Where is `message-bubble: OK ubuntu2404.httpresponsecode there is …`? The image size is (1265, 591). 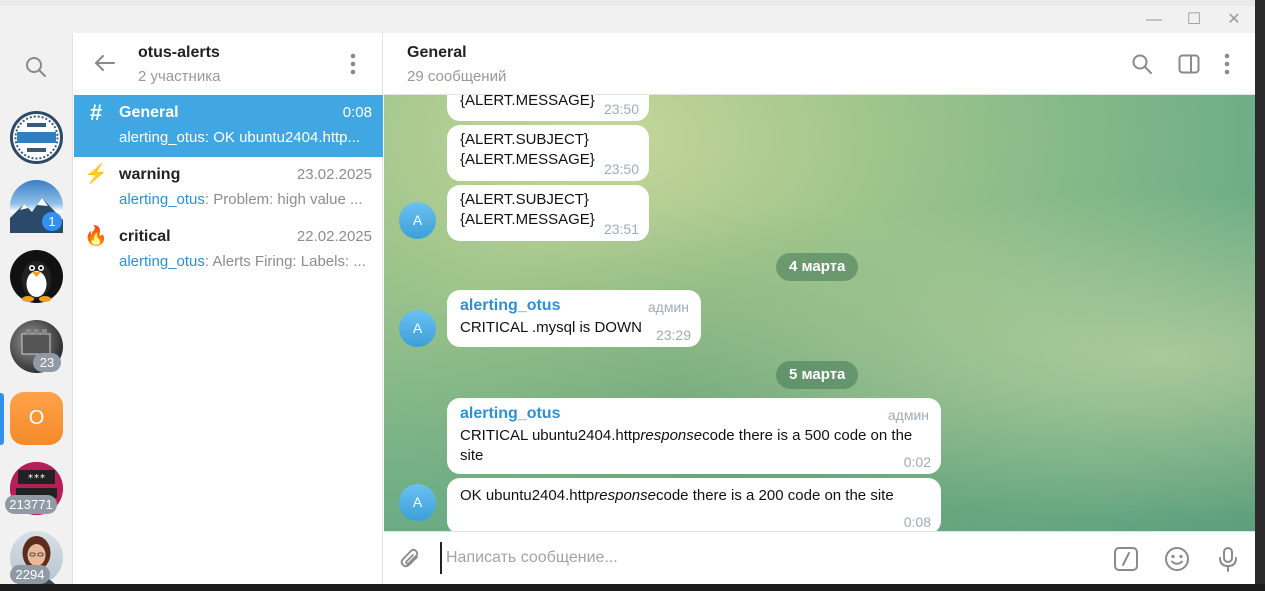 message-bubble: OK ubuntu2404.httpresponsecode there is … is located at coordinates (694, 504).